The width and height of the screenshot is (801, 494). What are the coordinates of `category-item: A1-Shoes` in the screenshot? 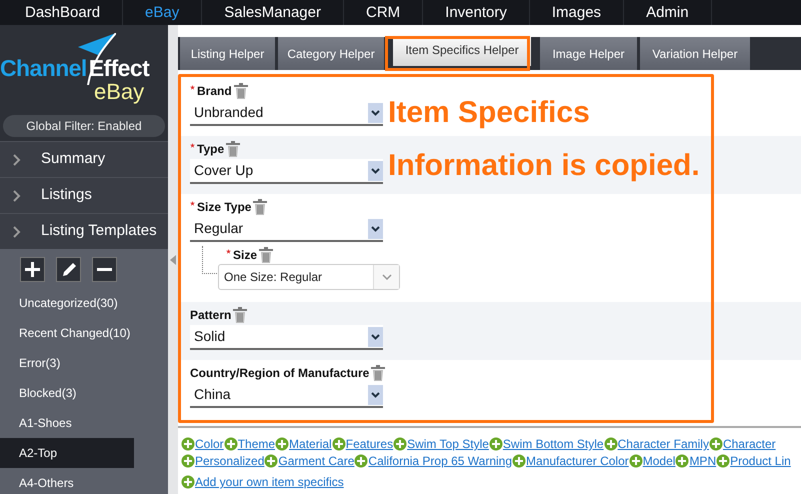 It's located at (67, 423).